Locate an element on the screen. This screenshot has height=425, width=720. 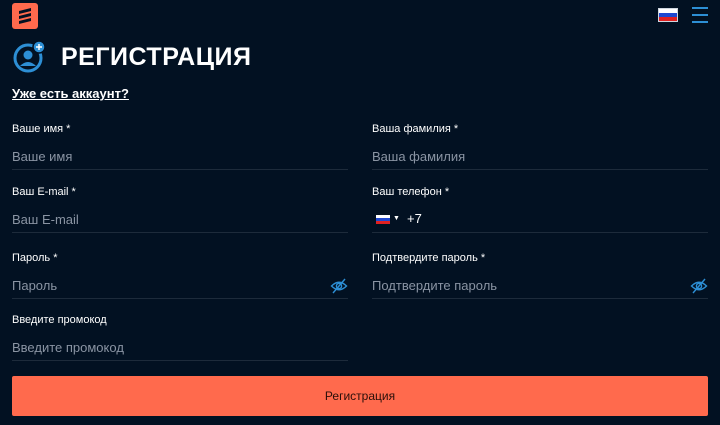
password-underline is located at coordinates (180, 298).